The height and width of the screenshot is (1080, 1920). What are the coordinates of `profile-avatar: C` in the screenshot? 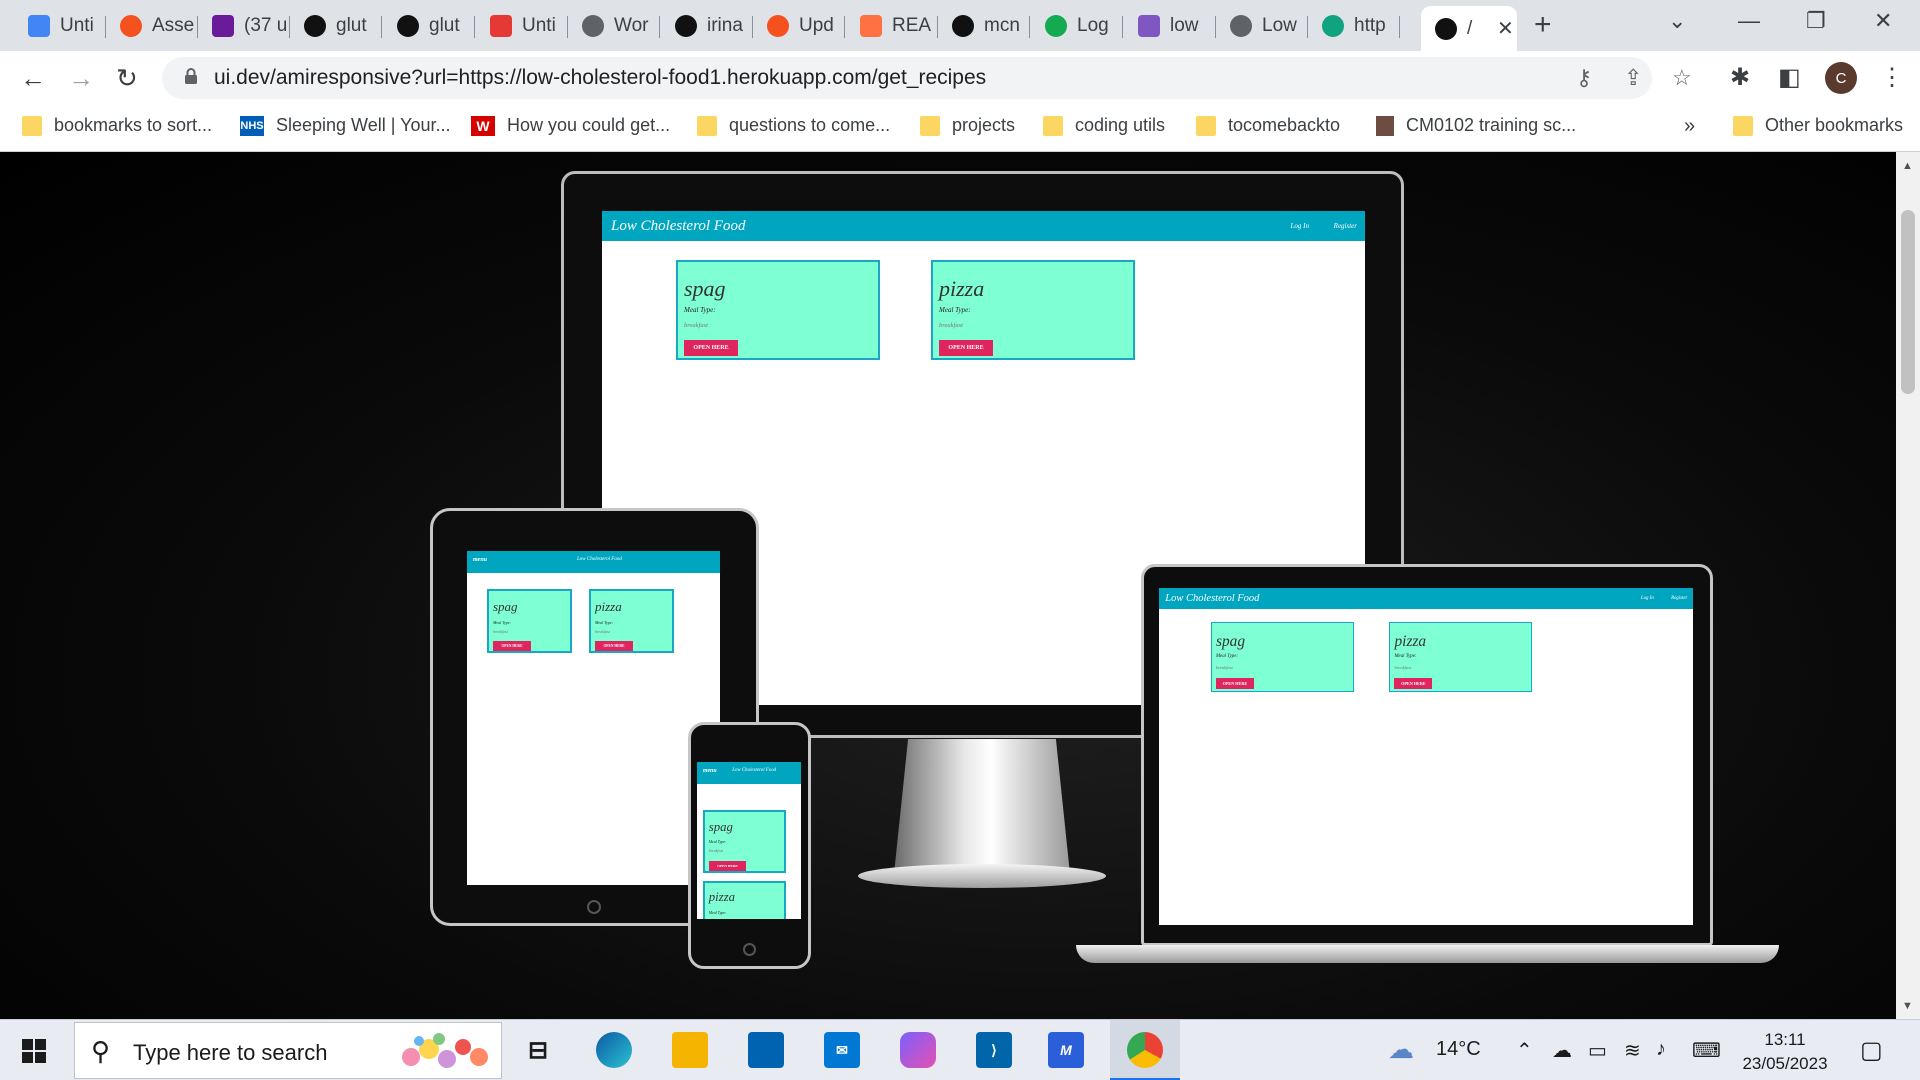 It's located at (1841, 78).